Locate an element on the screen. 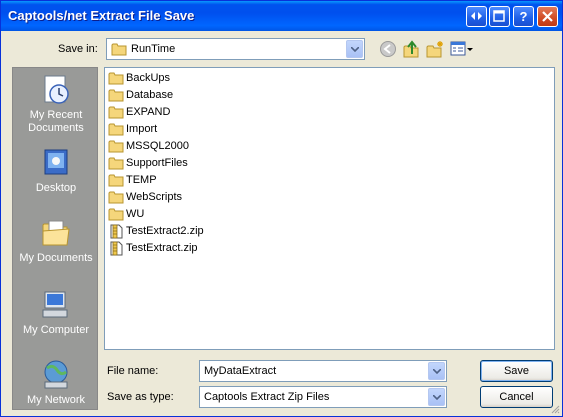 The width and height of the screenshot is (563, 417). my-network-icon is located at coordinates (56, 374).